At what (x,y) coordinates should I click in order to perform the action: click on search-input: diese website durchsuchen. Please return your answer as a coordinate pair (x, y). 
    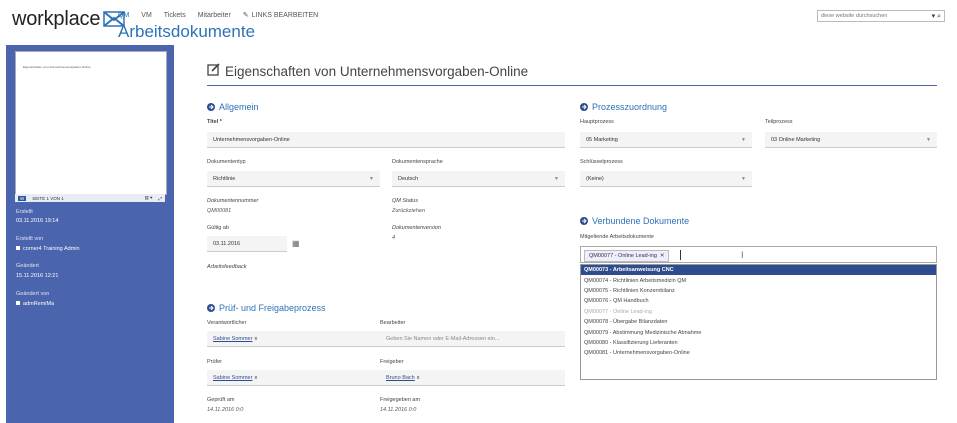
    Looking at the image, I should click on (854, 16).